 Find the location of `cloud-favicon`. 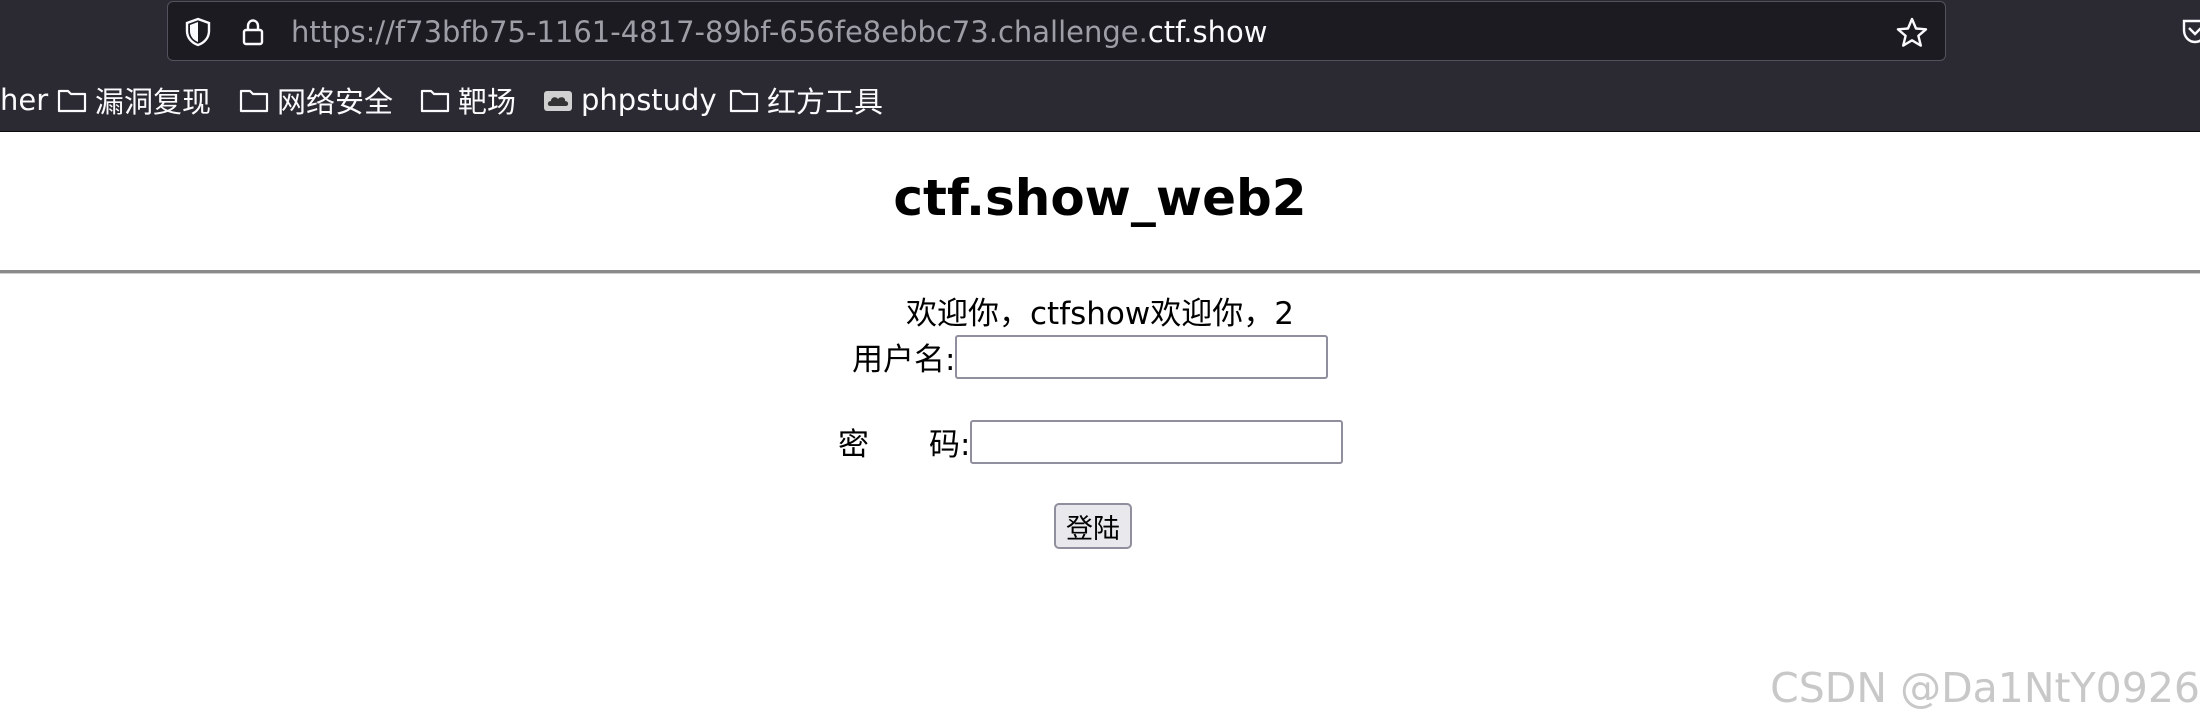

cloud-favicon is located at coordinates (558, 101).